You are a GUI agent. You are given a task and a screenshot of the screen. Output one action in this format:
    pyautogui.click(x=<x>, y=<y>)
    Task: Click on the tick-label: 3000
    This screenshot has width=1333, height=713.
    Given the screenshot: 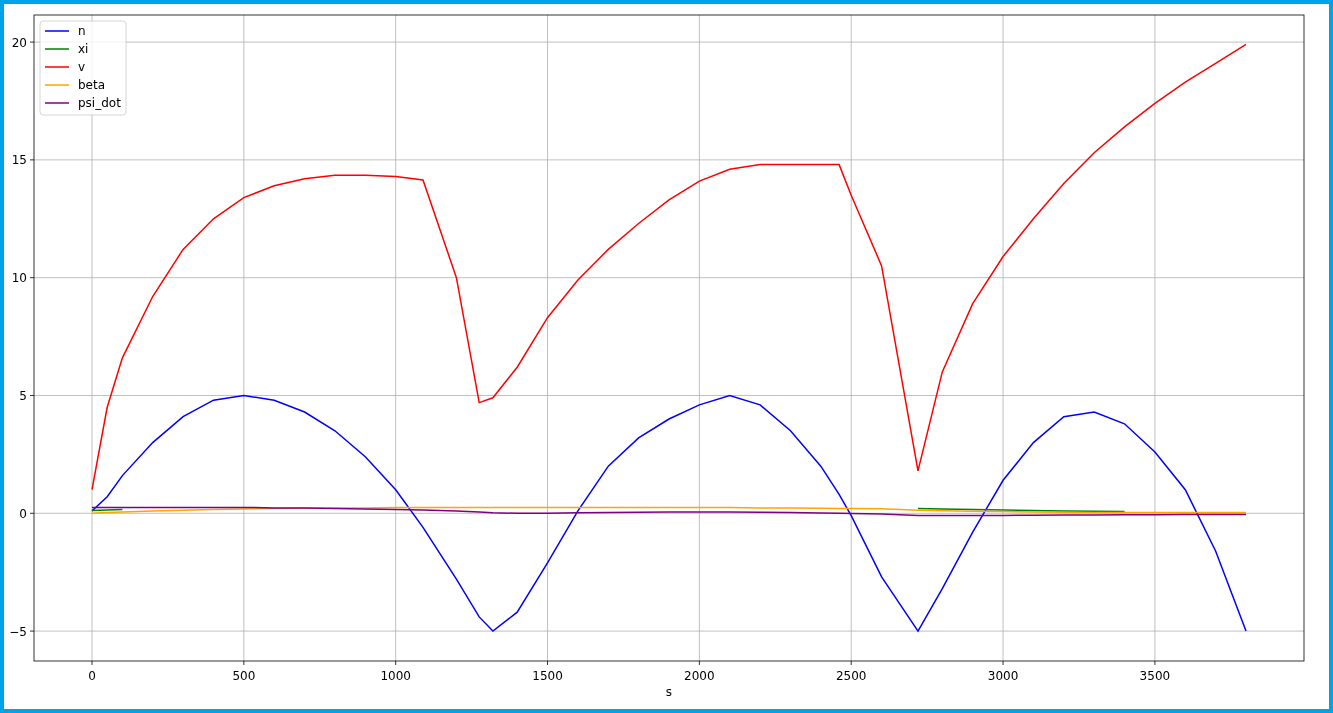 What is the action you would take?
    pyautogui.click(x=1003, y=676)
    